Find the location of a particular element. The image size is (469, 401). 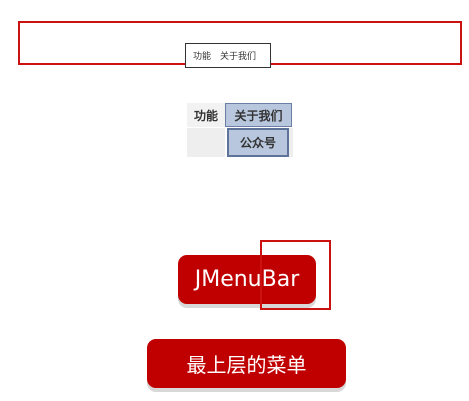

menu-item-public-account: 公众号 is located at coordinates (258, 142).